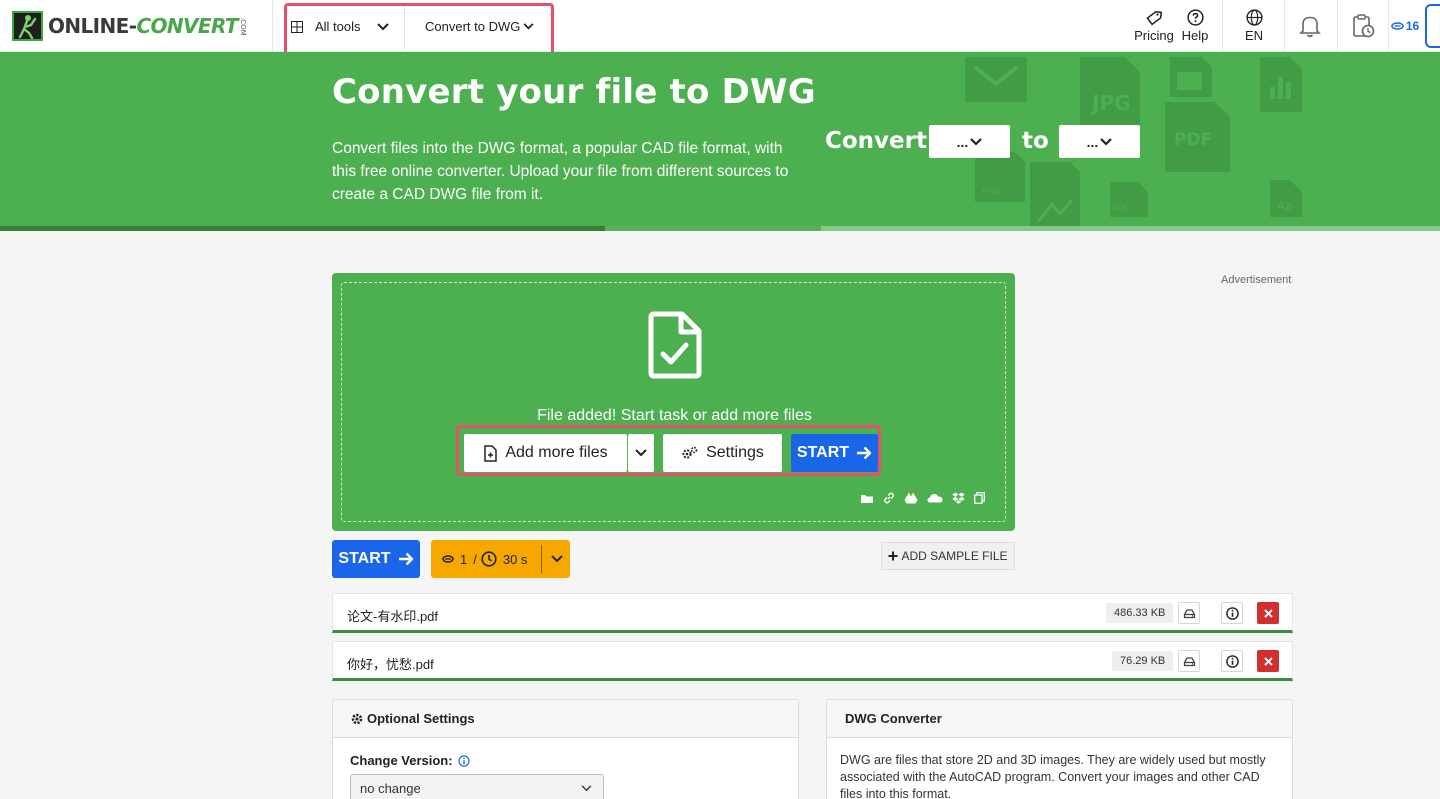 The width and height of the screenshot is (1440, 799). What do you see at coordinates (357, 718) in the screenshot?
I see `gear-icon` at bounding box center [357, 718].